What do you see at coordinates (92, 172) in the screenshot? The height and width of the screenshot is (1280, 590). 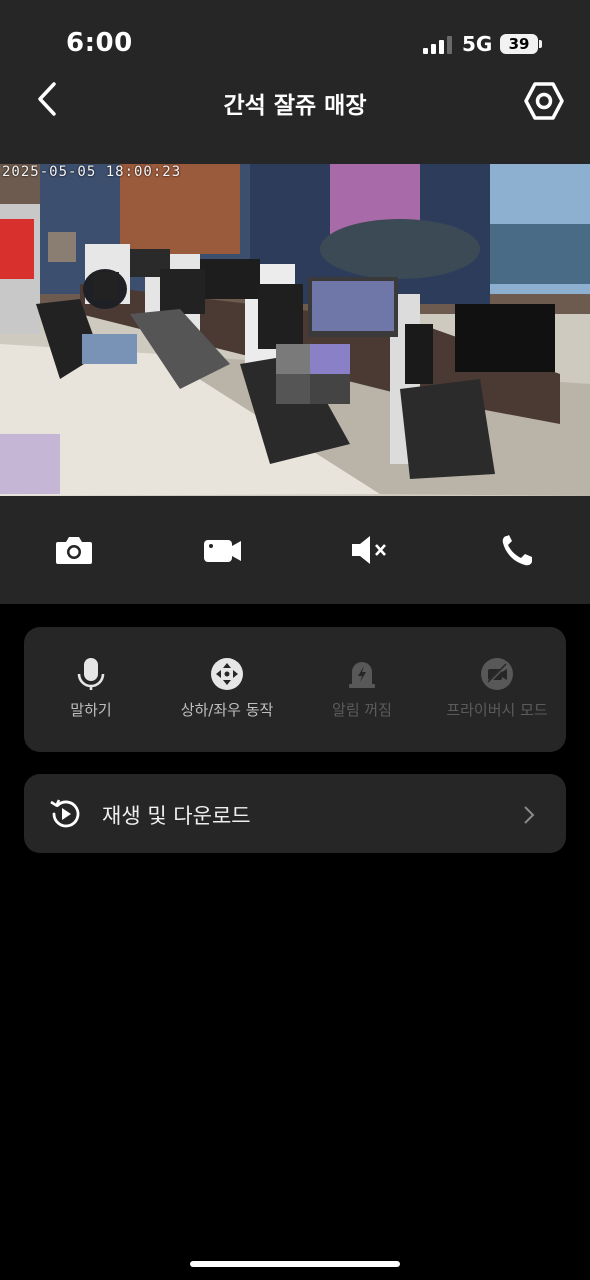 I see `video-timestamp: 2025-05-05 18:00:23` at bounding box center [92, 172].